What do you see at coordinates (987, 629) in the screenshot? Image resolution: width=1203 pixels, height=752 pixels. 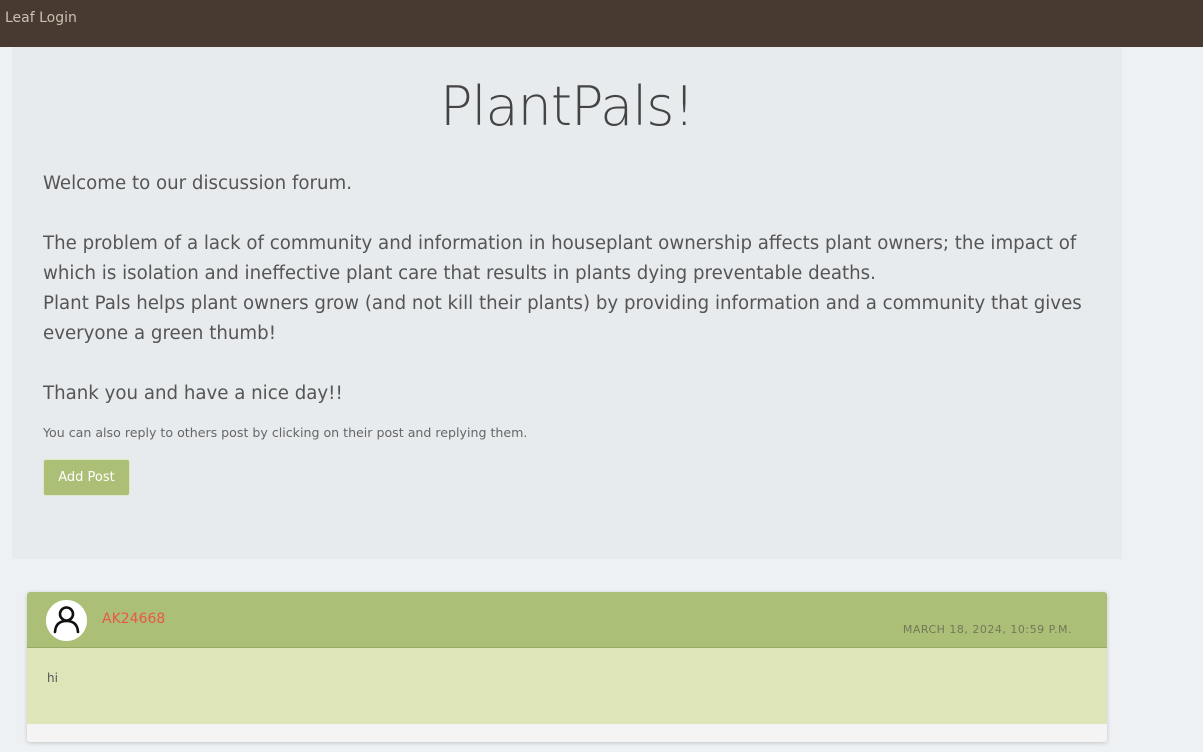 I see `post-timestamp: MARCH 18, 2024, 10:59 P.M.` at bounding box center [987, 629].